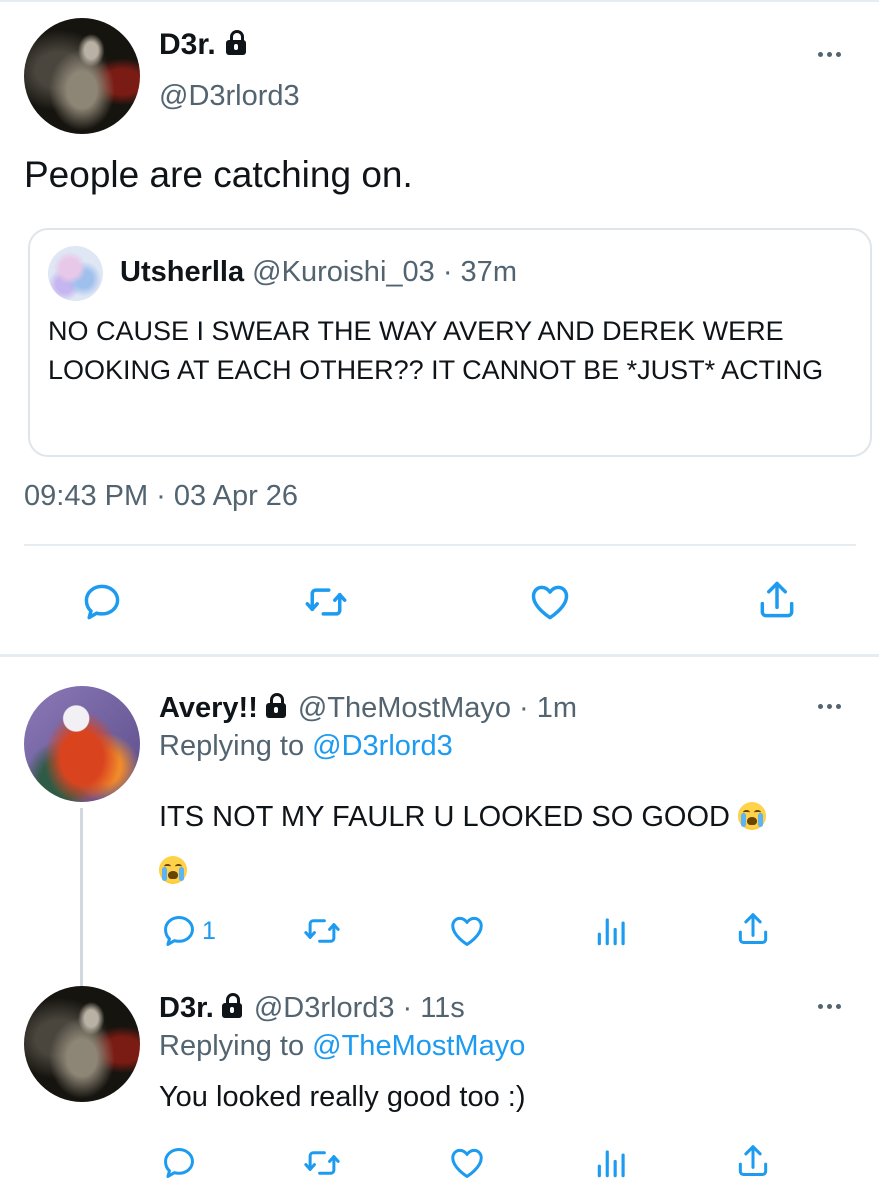  Describe the element at coordinates (548, 708) in the screenshot. I see `reply-time: · 1m` at that location.